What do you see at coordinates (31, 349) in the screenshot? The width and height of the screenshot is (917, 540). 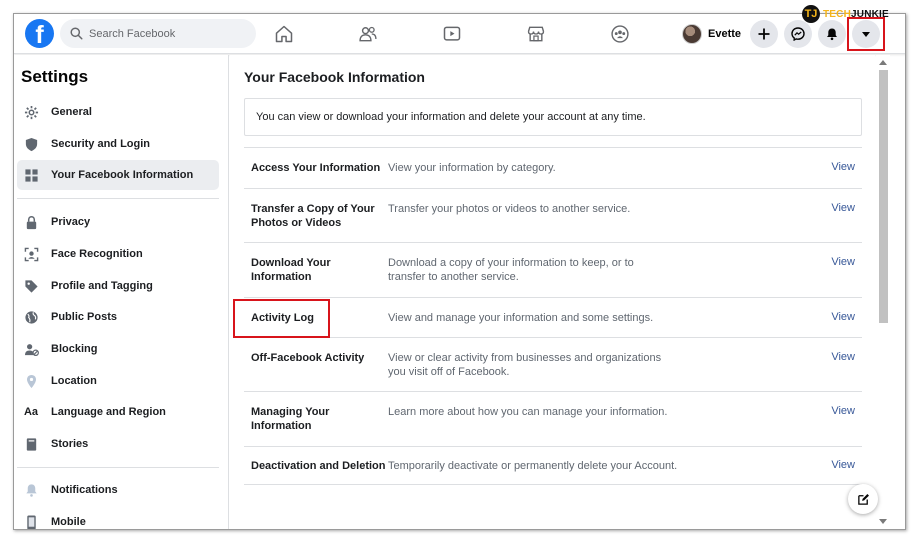 I see `block-icon` at bounding box center [31, 349].